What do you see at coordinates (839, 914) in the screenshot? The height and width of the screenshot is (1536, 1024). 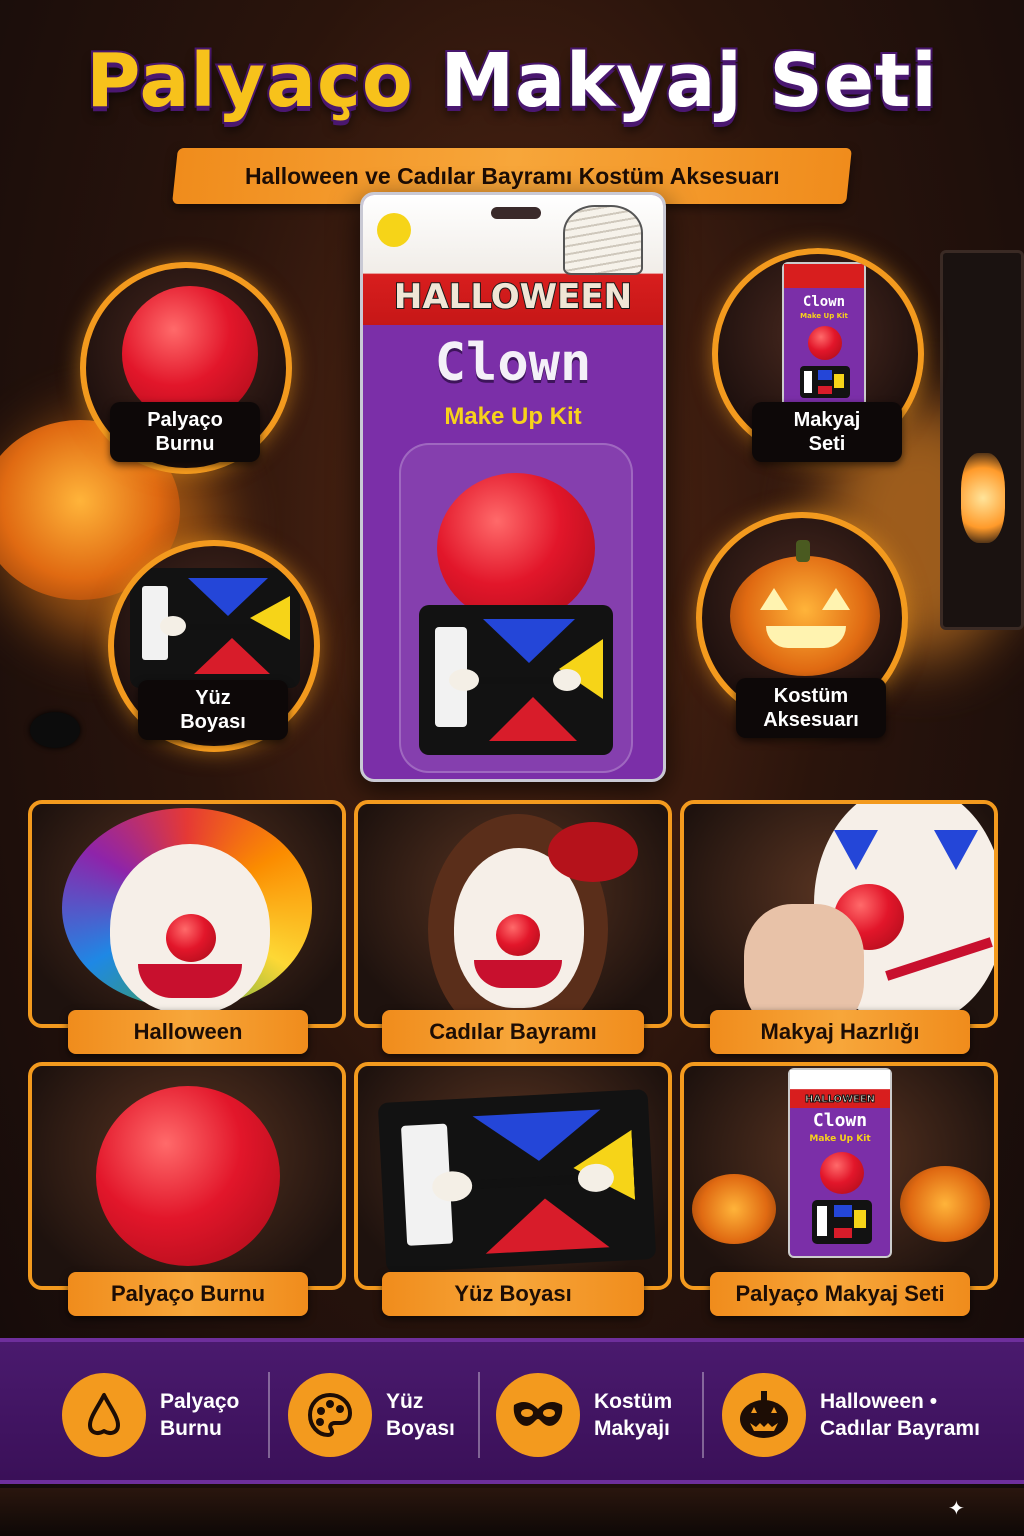 I see `photo-card-makyaj-hazirligi` at bounding box center [839, 914].